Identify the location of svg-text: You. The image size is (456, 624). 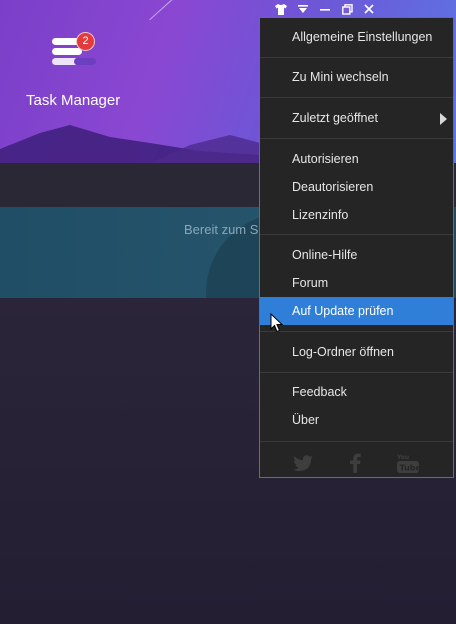
(403, 457).